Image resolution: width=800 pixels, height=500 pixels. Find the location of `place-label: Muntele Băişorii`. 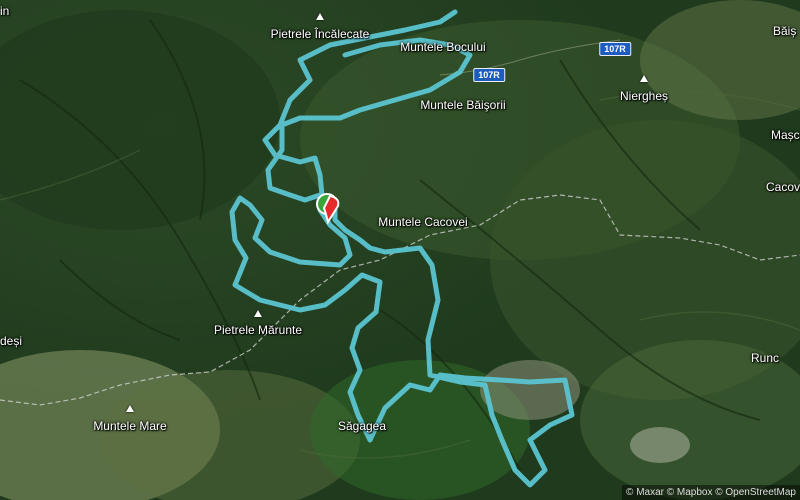

place-label: Muntele Băişorii is located at coordinates (463, 105).